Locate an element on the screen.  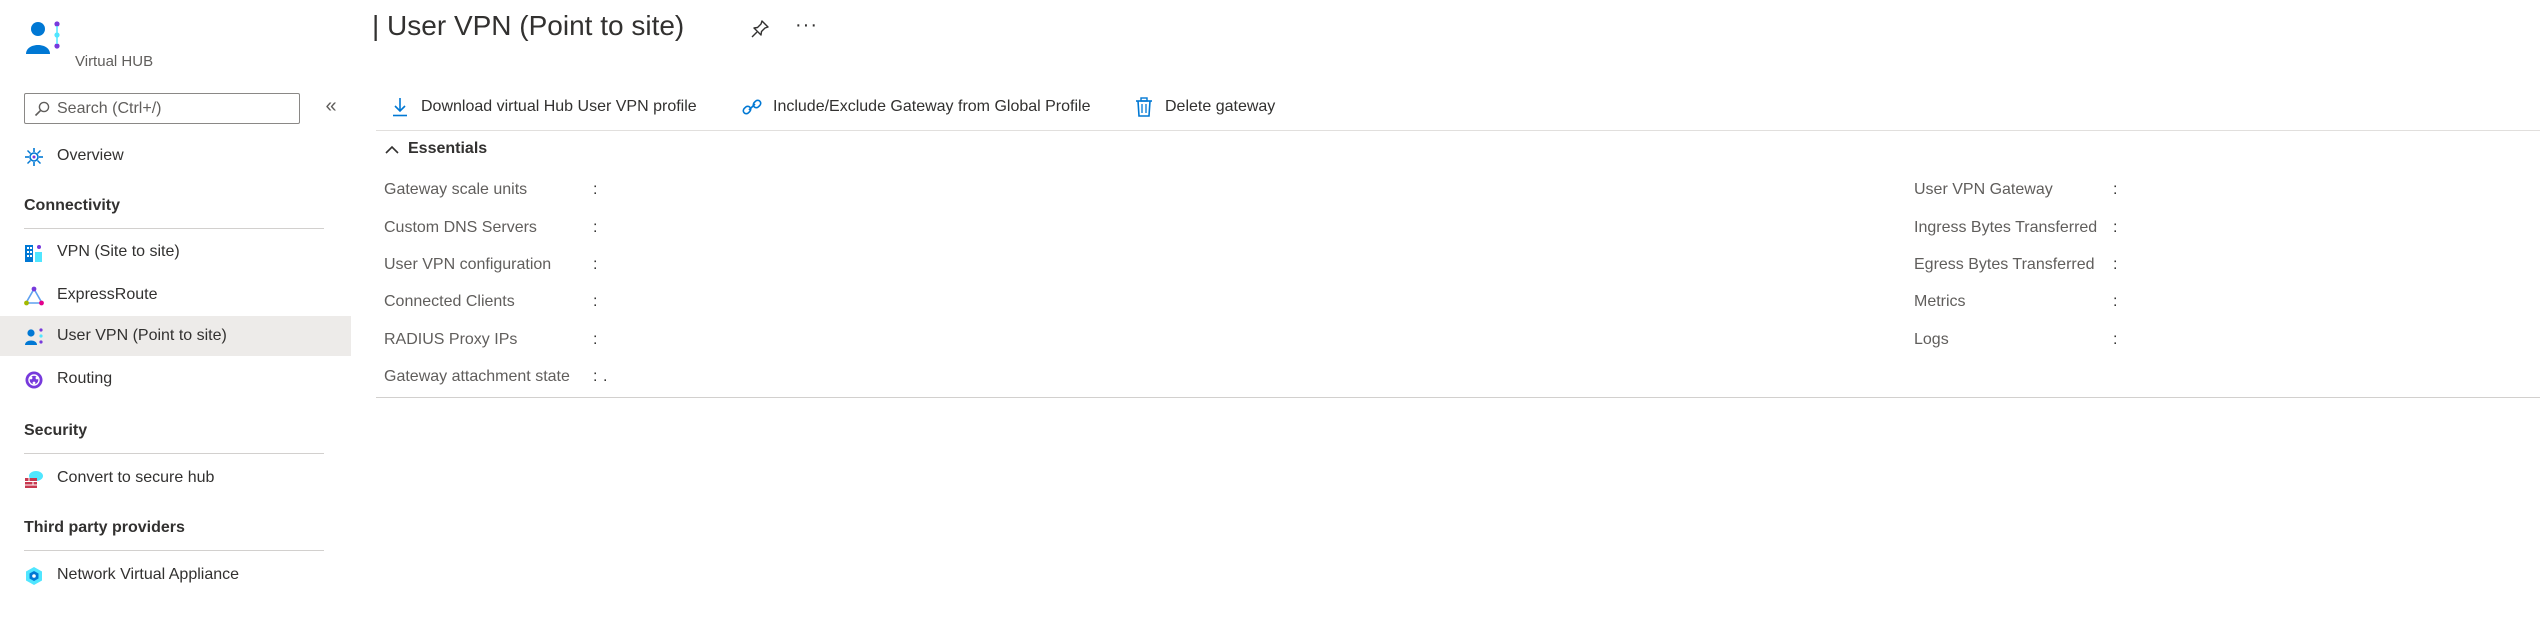
download-profile-button: Download virtual Hub User VPN profile is located at coordinates (559, 108).